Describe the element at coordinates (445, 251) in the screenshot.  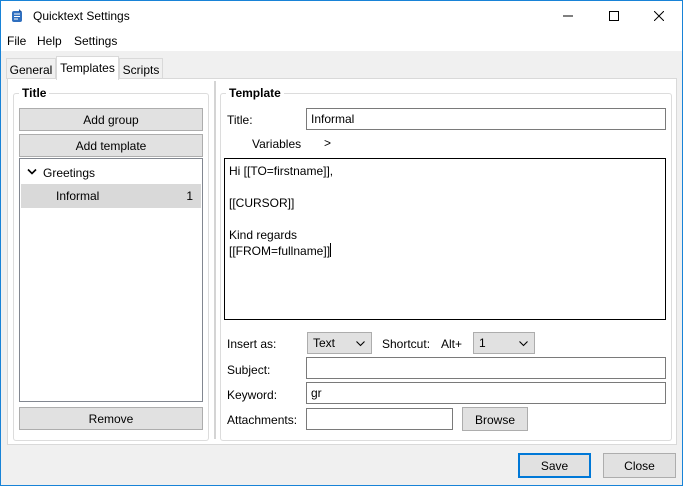
I see `body-line: [[FROM=fullname]]` at that location.